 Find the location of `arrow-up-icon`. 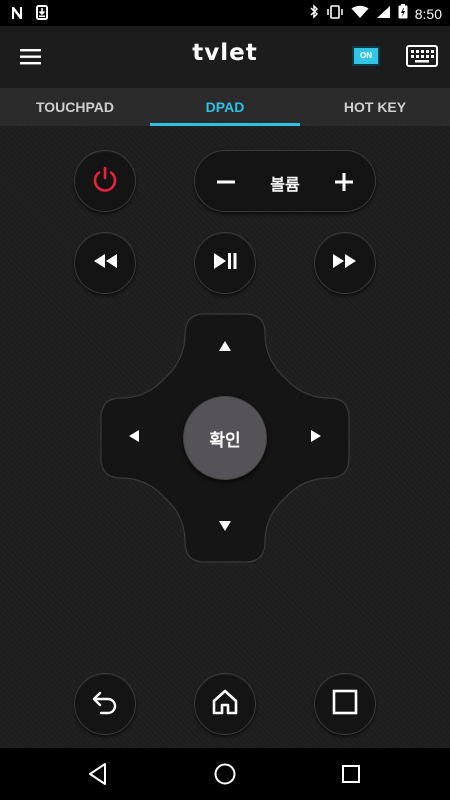

arrow-up-icon is located at coordinates (225, 348).